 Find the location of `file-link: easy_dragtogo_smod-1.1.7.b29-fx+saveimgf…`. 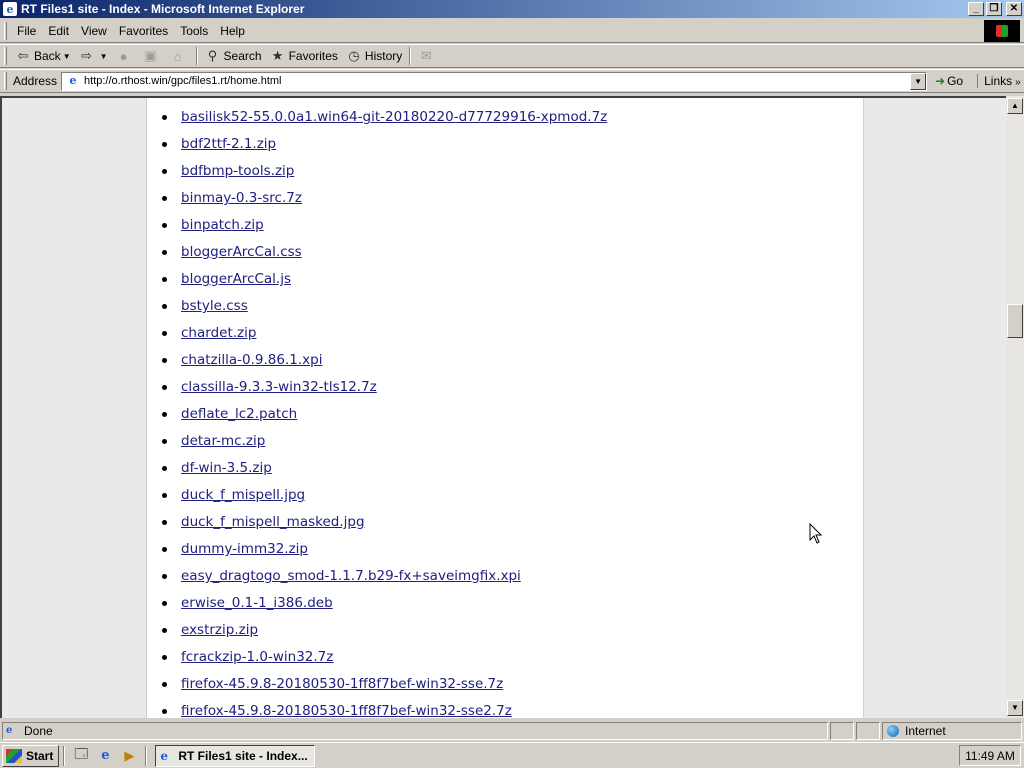

file-link: easy_dragtogo_smod-1.1.7.b29-fx+saveimgf… is located at coordinates (351, 576).